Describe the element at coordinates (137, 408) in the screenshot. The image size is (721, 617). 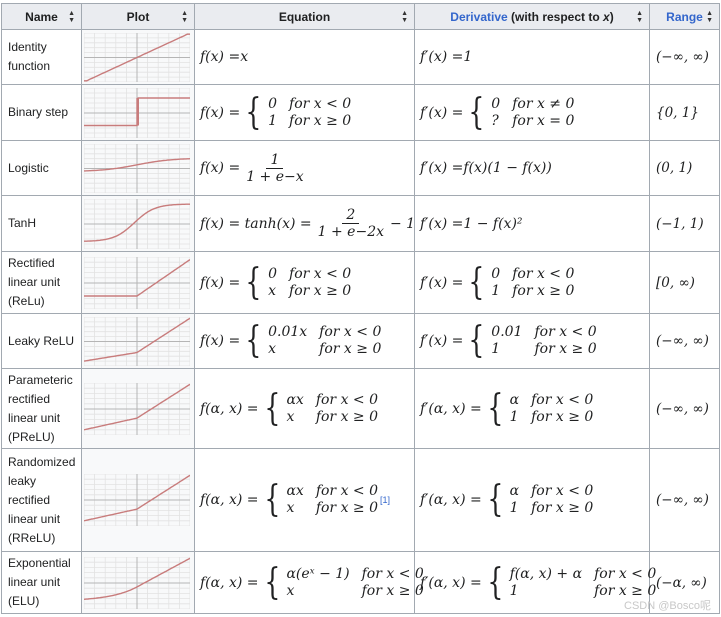
I see `prelu-plot` at that location.